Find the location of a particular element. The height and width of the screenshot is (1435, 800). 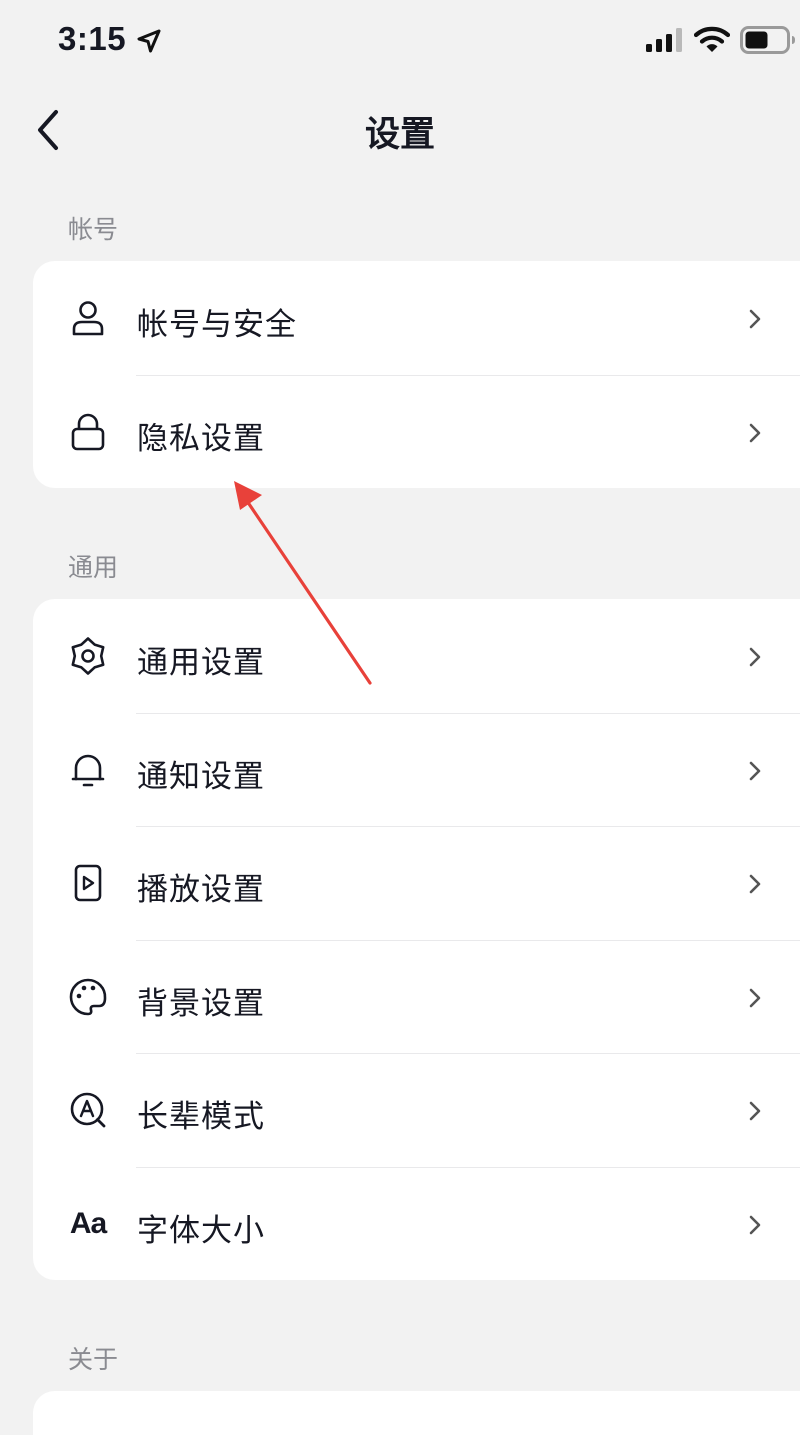

settings-row-label: 字体大小 is located at coordinates (201, 1230).